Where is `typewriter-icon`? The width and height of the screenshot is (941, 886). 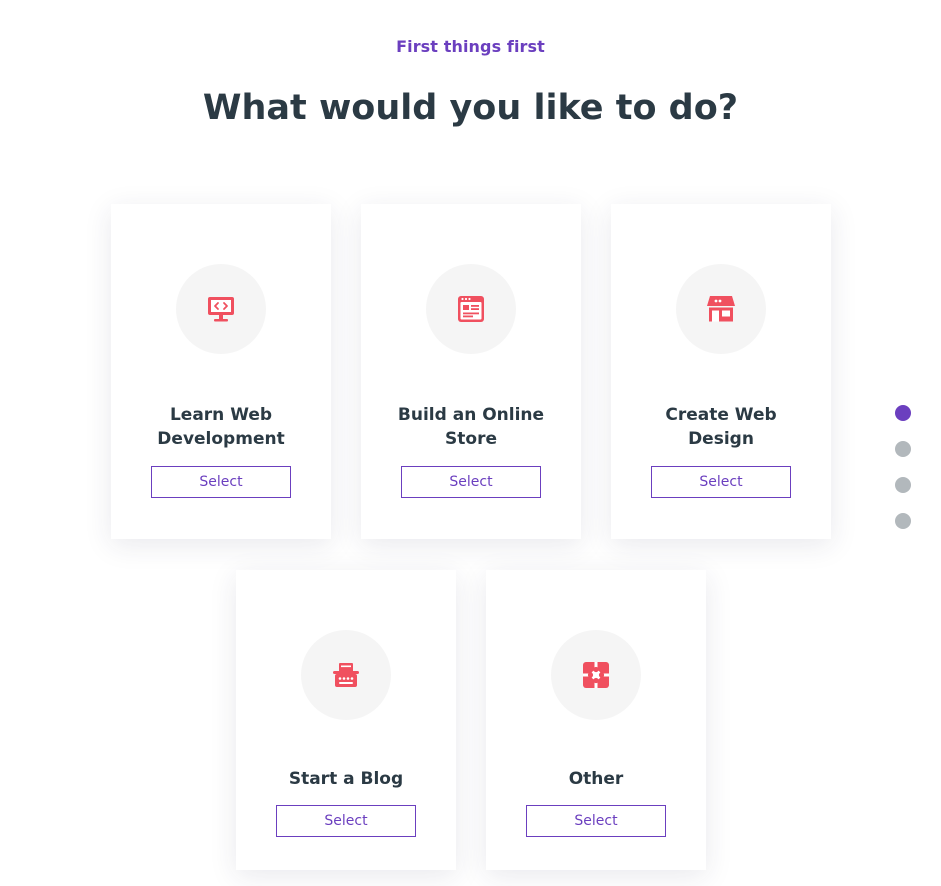 typewriter-icon is located at coordinates (346, 675).